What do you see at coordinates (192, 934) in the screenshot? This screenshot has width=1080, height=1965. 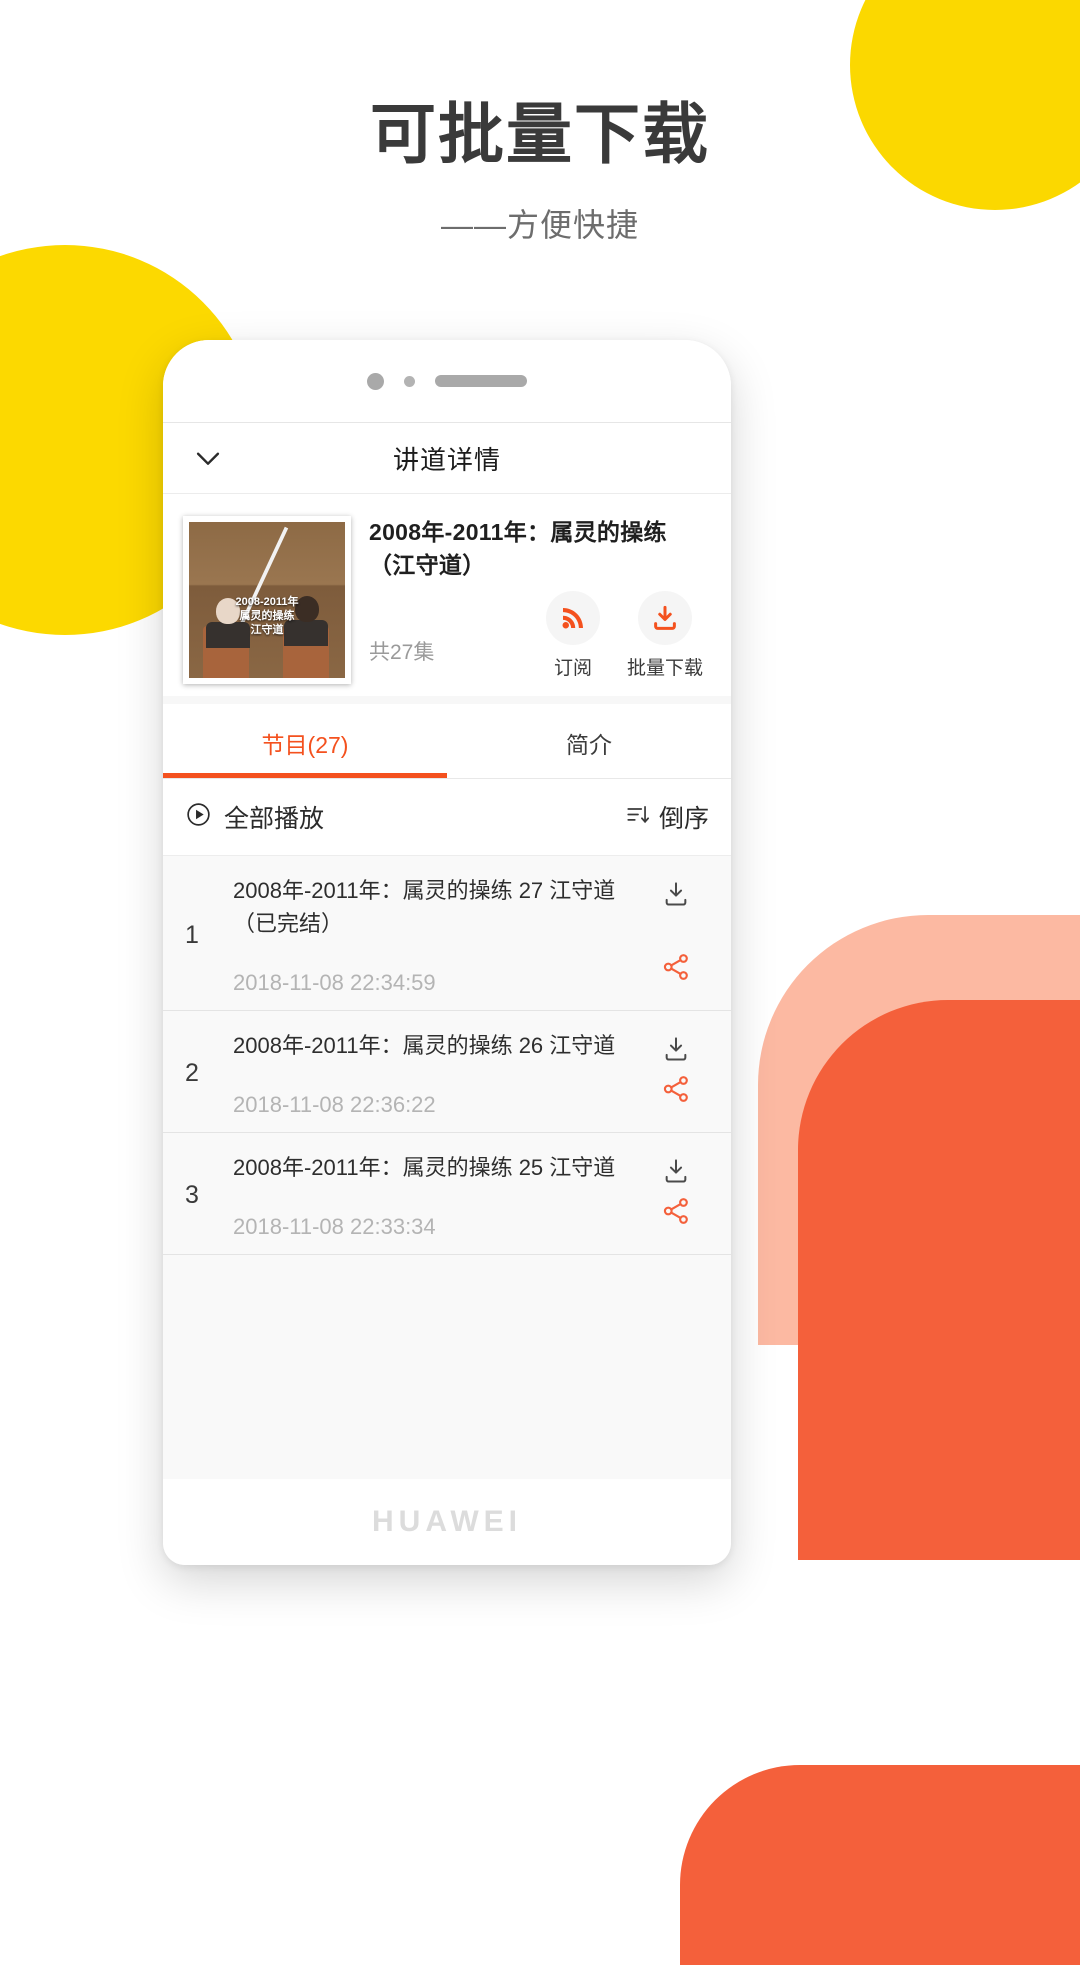 I see `episode-index: 1` at bounding box center [192, 934].